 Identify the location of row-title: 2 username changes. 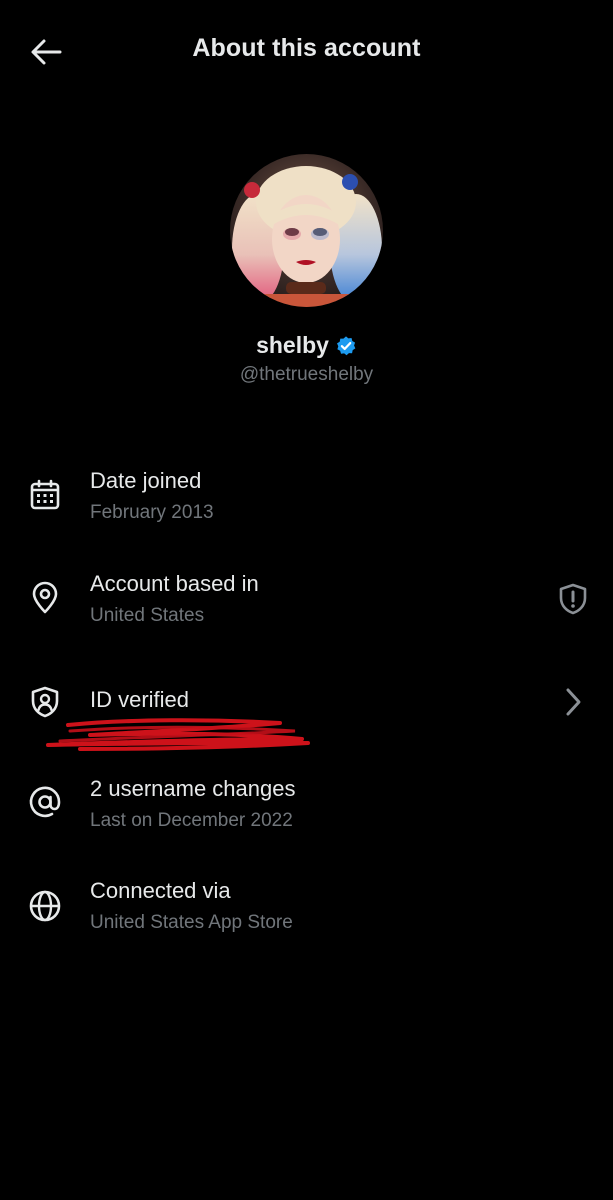
(193, 788).